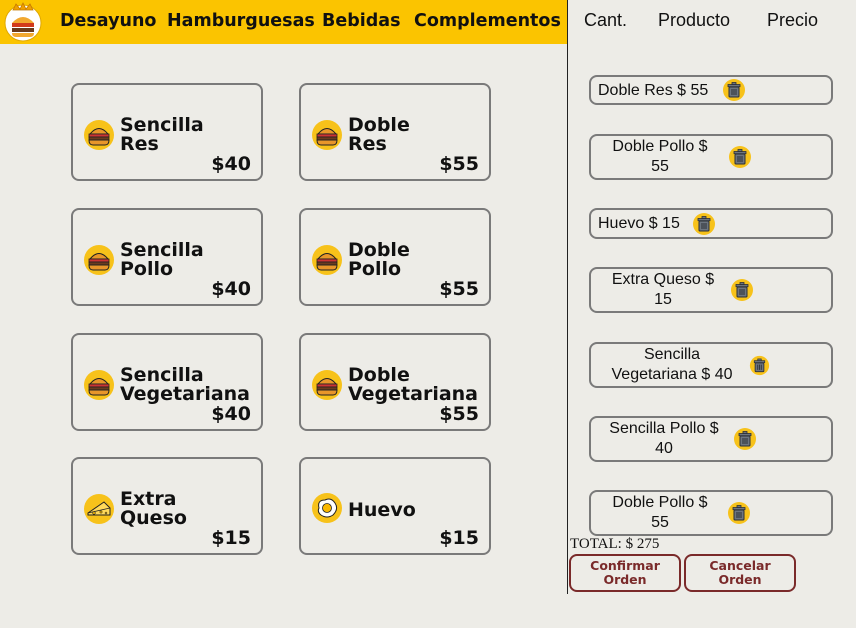  Describe the element at coordinates (664, 428) in the screenshot. I see `order-item-text-line1: Sencilla Pollo $` at that location.